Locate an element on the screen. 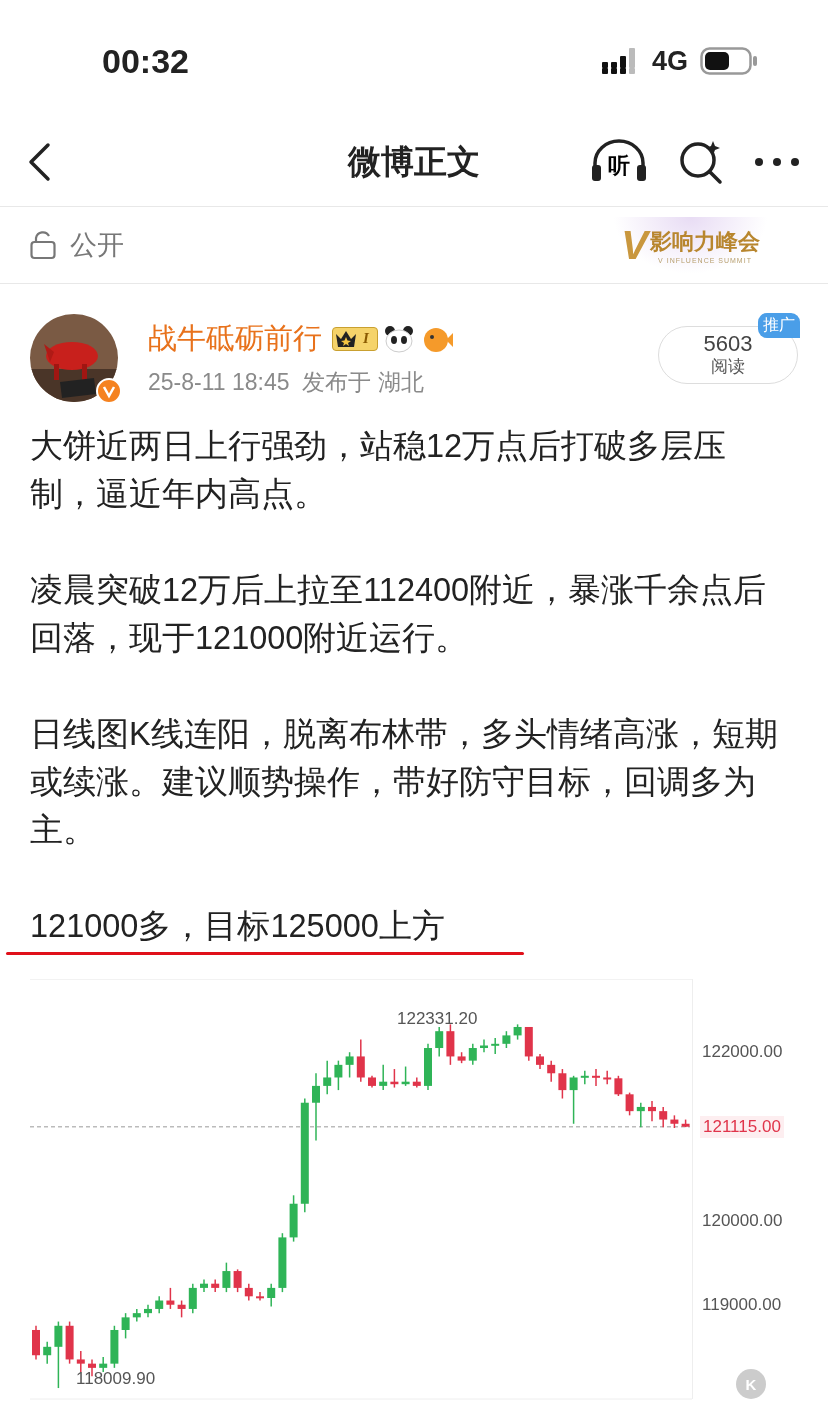  high-label: 122331.20 is located at coordinates (437, 1019).